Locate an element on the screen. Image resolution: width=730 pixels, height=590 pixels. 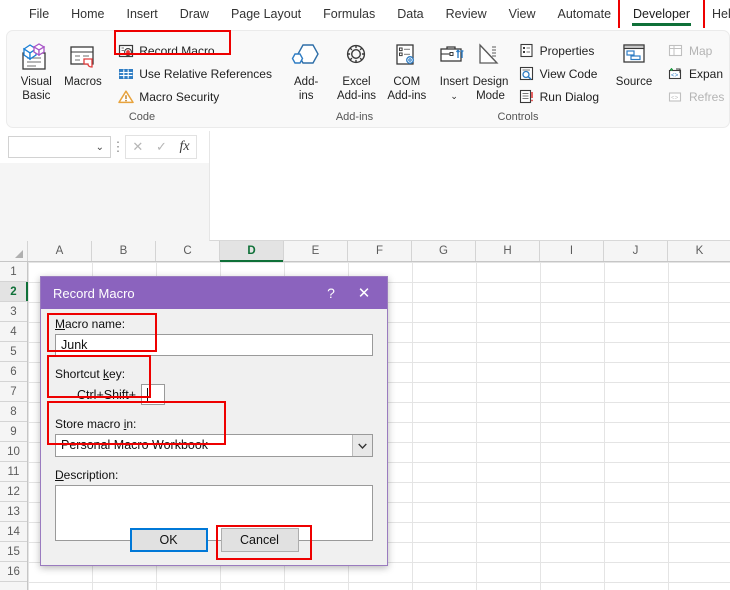
row-header-1: 1 is located at coordinates (13, 272).